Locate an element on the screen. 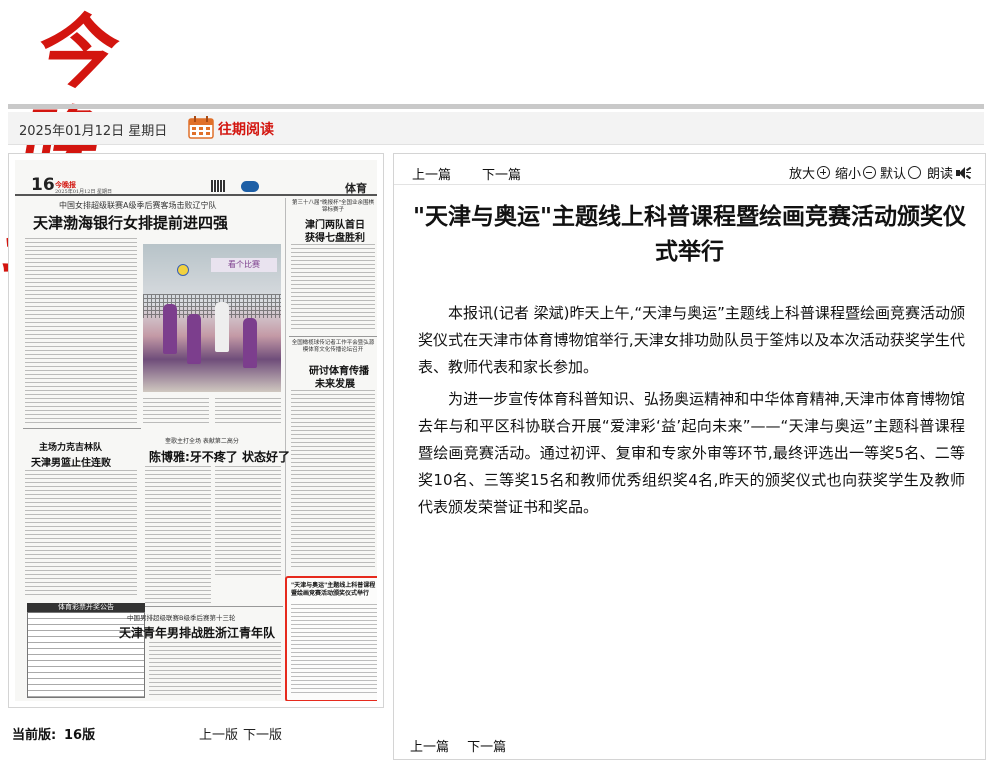  headline: 获得七盘胜利 is located at coordinates (335, 238).